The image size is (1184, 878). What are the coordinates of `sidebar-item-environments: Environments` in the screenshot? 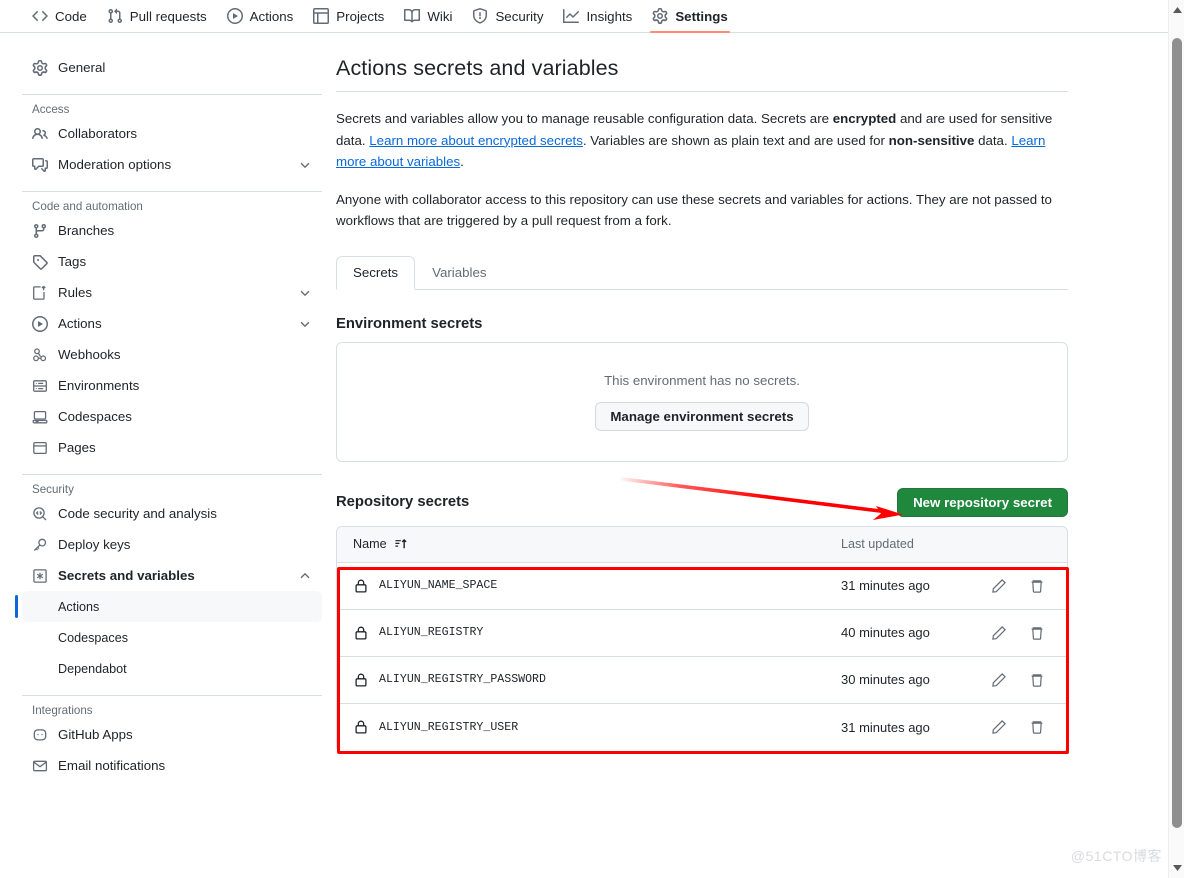 It's located at (172, 385).